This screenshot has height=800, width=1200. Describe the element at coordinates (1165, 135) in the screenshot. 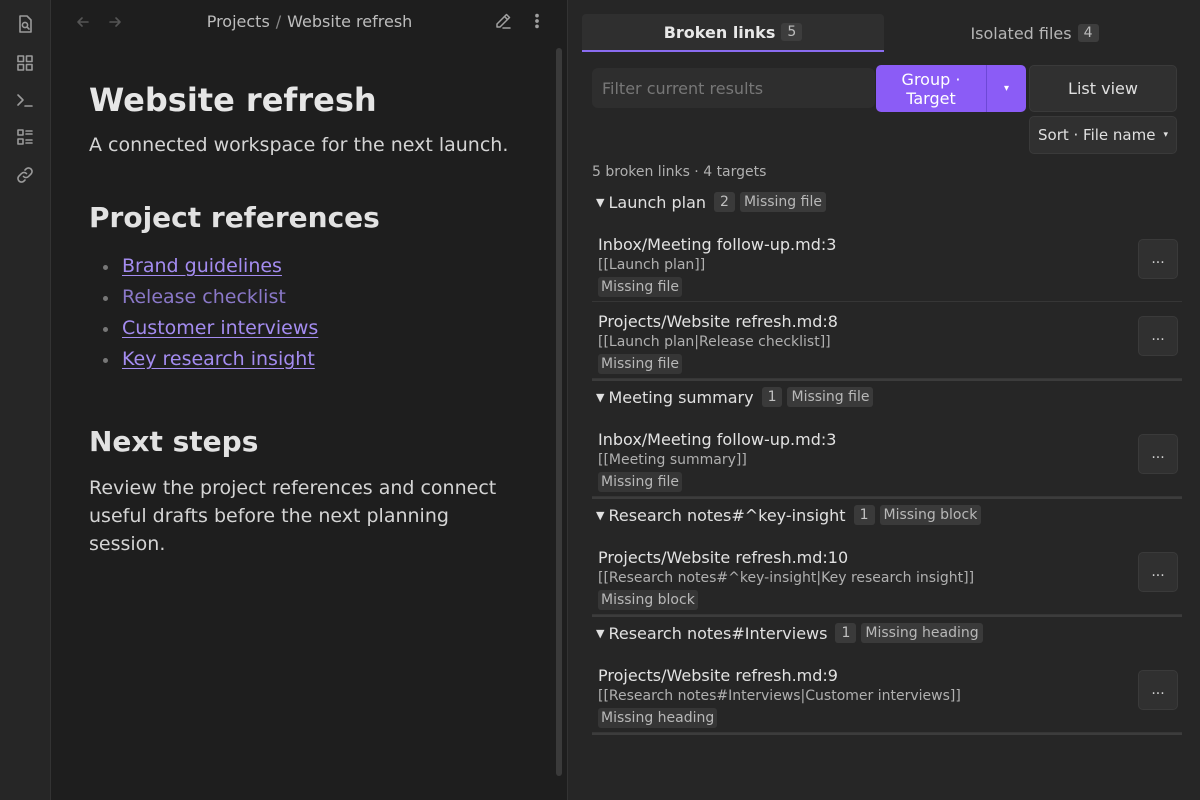

I see `chevron-down-icon: ▾` at that location.